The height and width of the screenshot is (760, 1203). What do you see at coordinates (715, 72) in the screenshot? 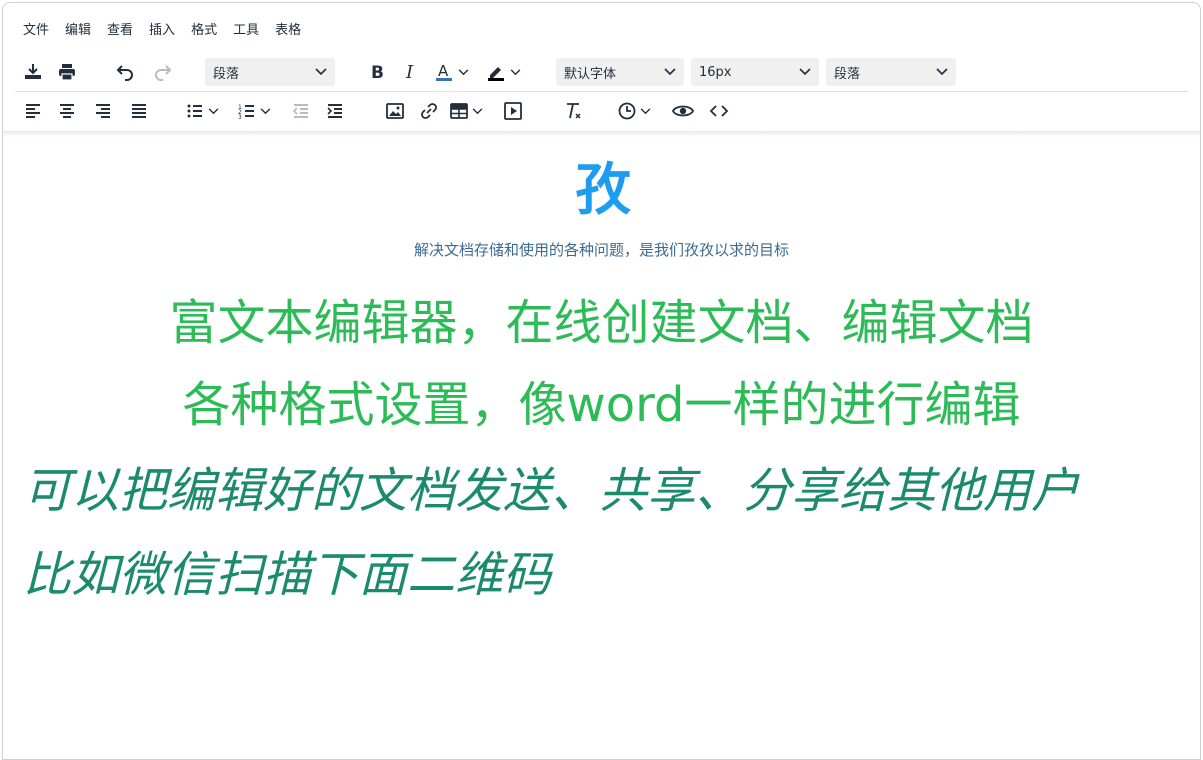
I see `font-size-value: 16px` at bounding box center [715, 72].